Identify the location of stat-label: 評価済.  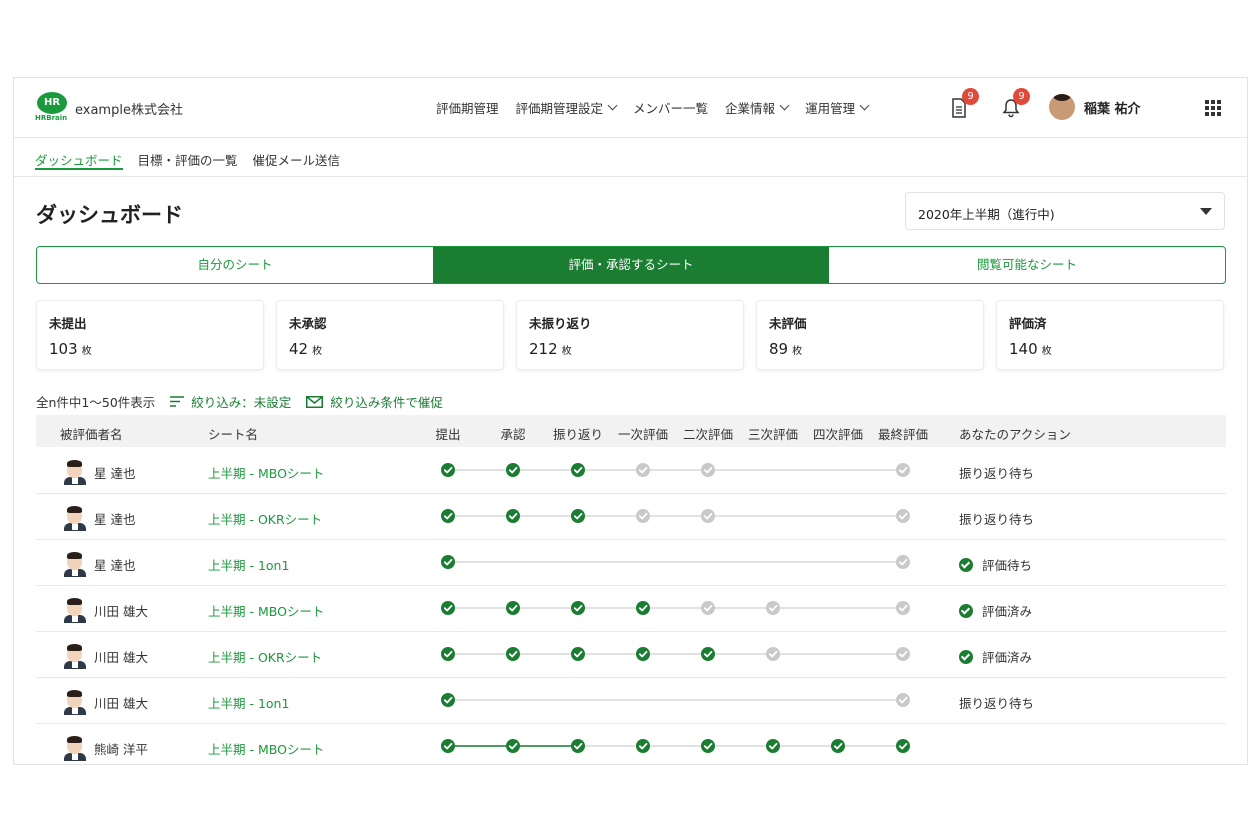
(1028, 323).